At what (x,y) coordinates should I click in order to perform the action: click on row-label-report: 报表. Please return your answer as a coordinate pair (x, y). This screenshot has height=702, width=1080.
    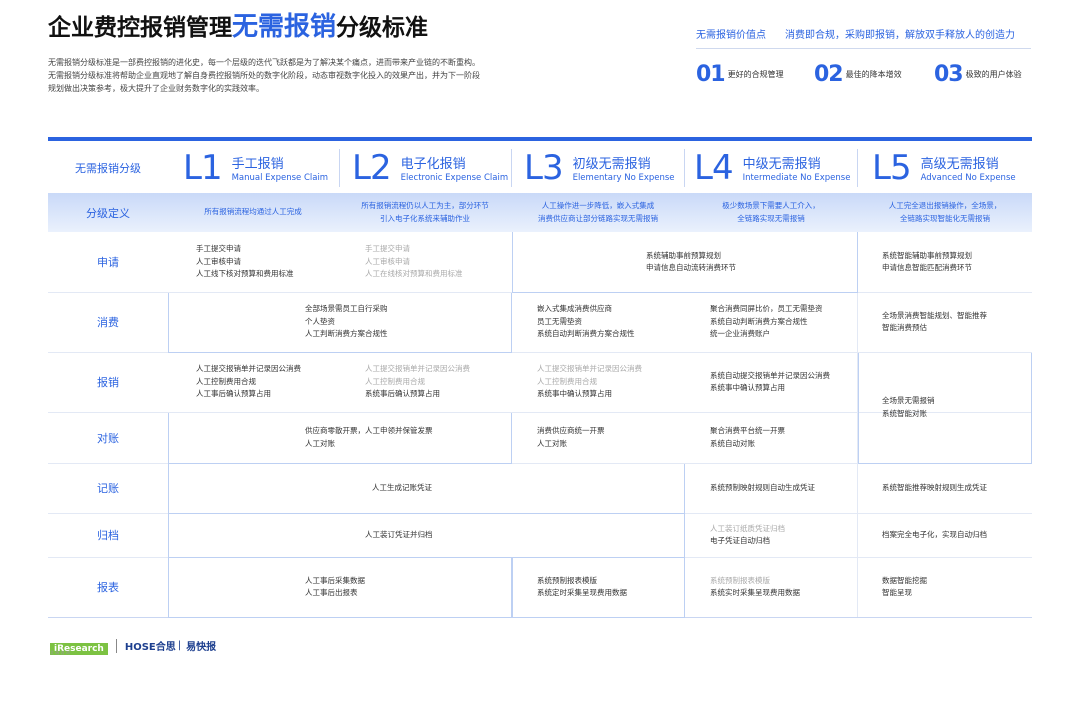
    Looking at the image, I should click on (108, 587).